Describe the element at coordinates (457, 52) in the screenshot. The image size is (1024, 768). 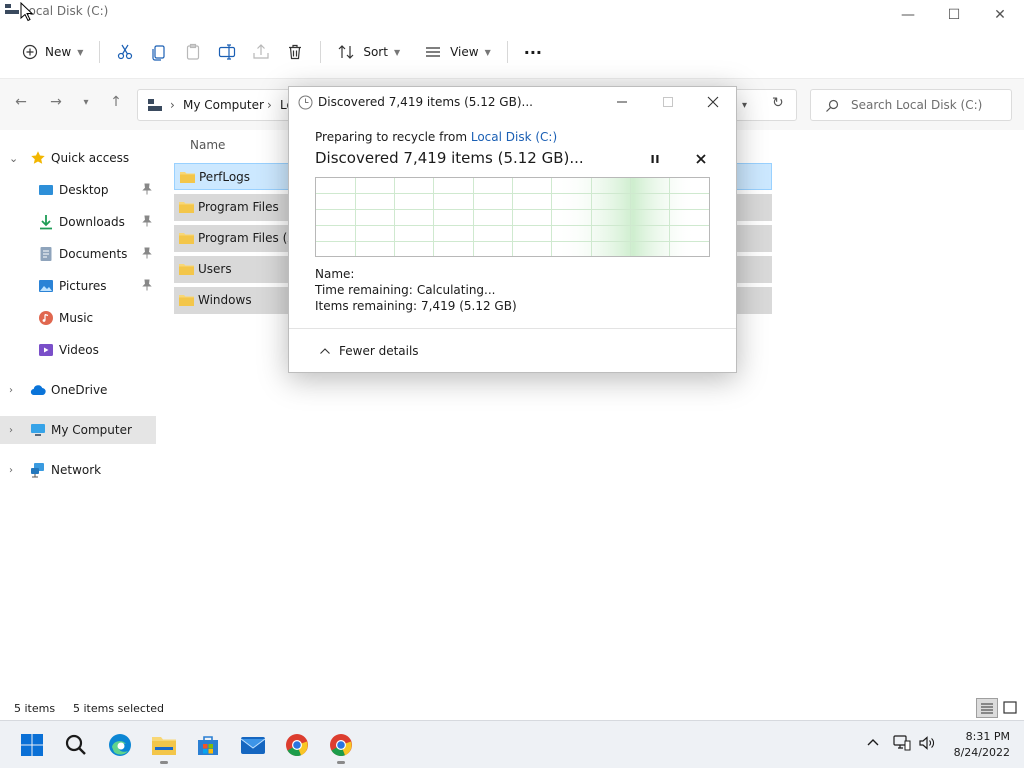
I see `view-button: View ▼` at that location.